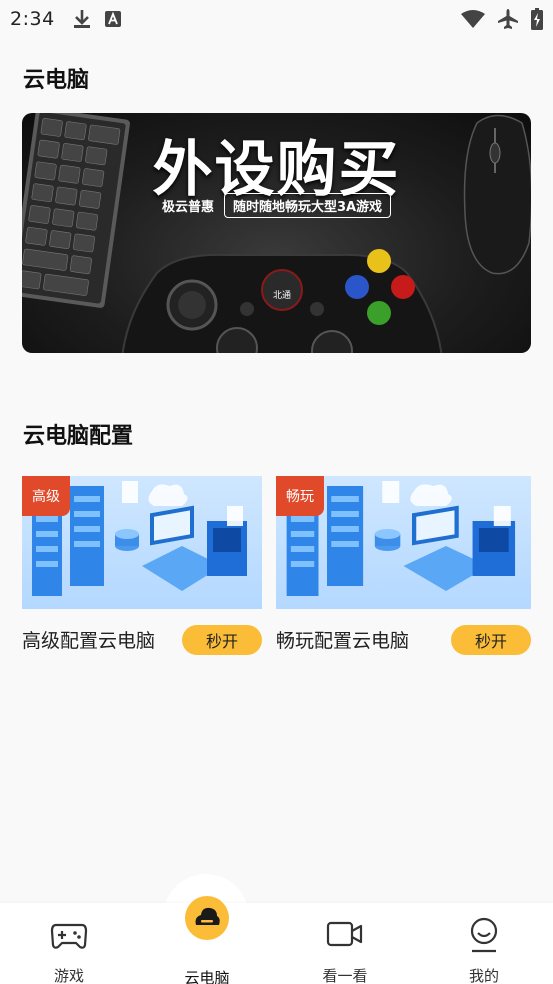 This screenshot has width=553, height=984. What do you see at coordinates (78, 436) in the screenshot?
I see `section-title-config: 云电脑配置` at bounding box center [78, 436].